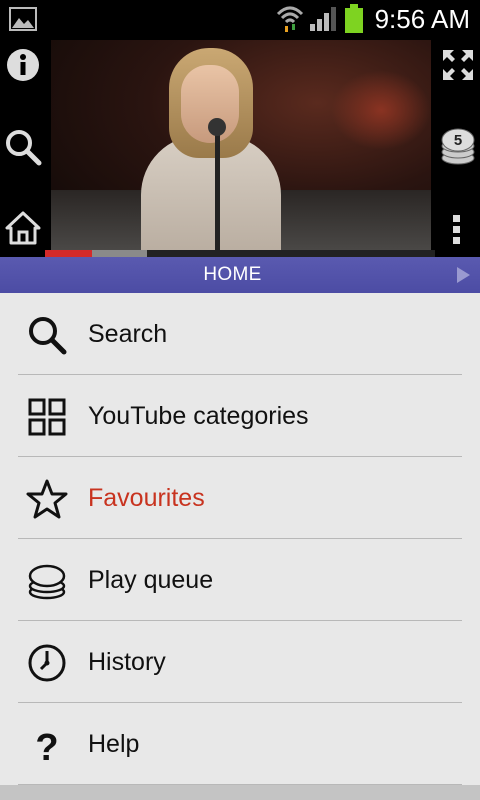 This screenshot has height=800, width=480. What do you see at coordinates (47, 582) in the screenshot?
I see `stack-icon` at bounding box center [47, 582].